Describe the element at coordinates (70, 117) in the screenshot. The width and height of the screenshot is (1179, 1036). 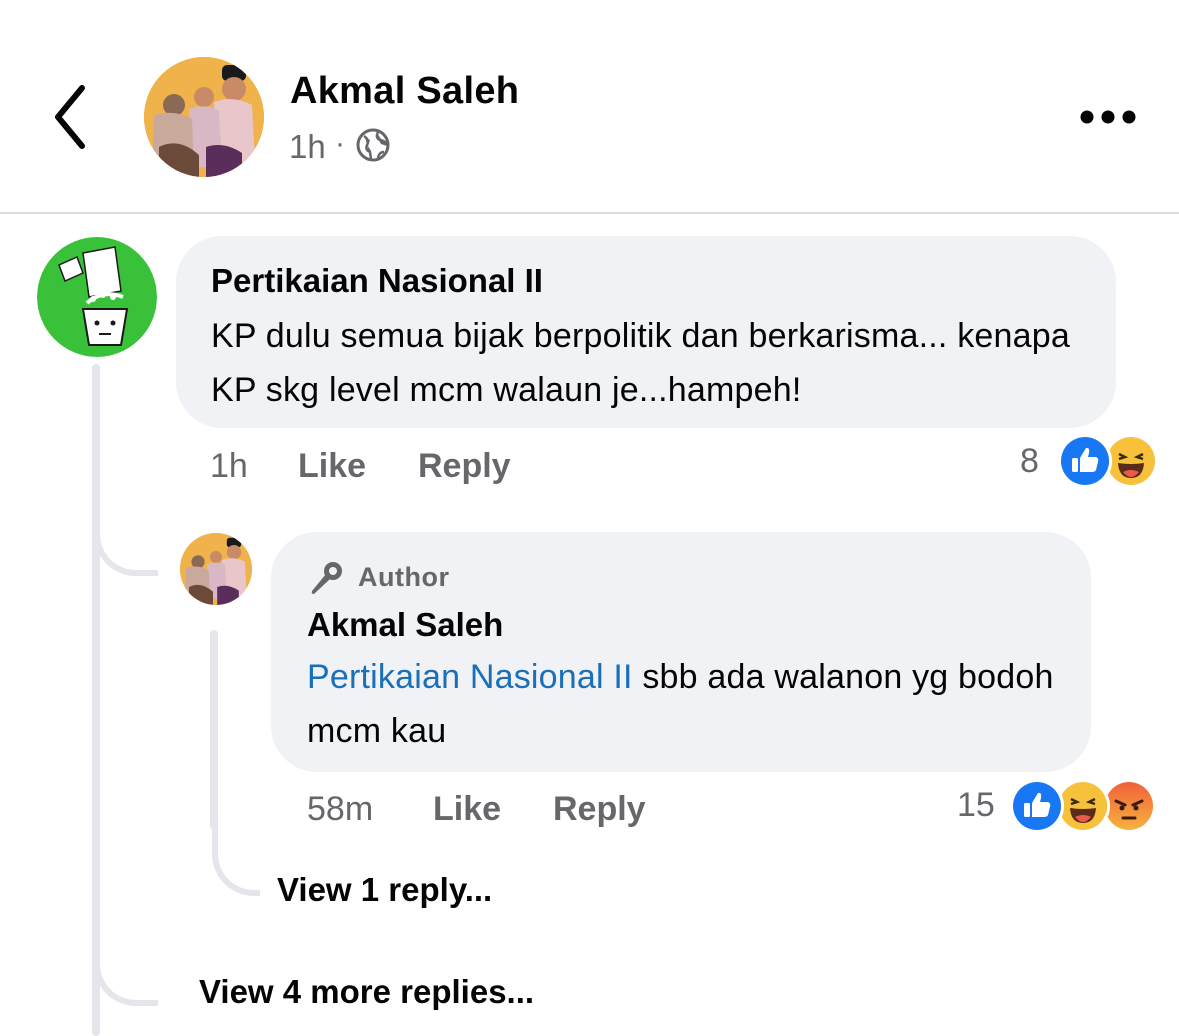
I see `back-icon` at that location.